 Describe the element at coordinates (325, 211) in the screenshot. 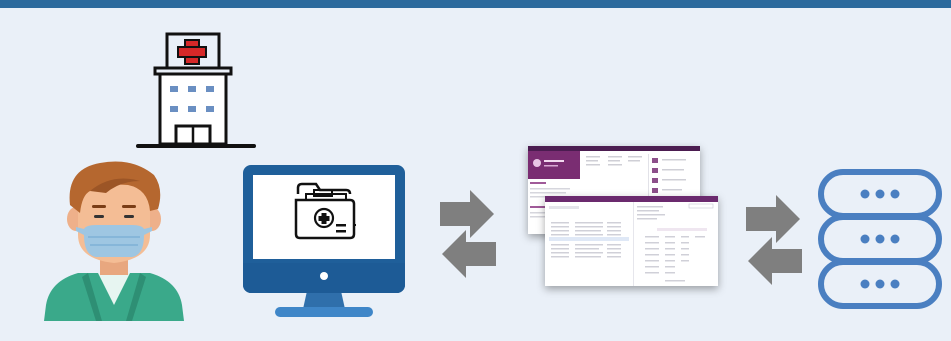

I see `medical-record-folder-icon` at that location.